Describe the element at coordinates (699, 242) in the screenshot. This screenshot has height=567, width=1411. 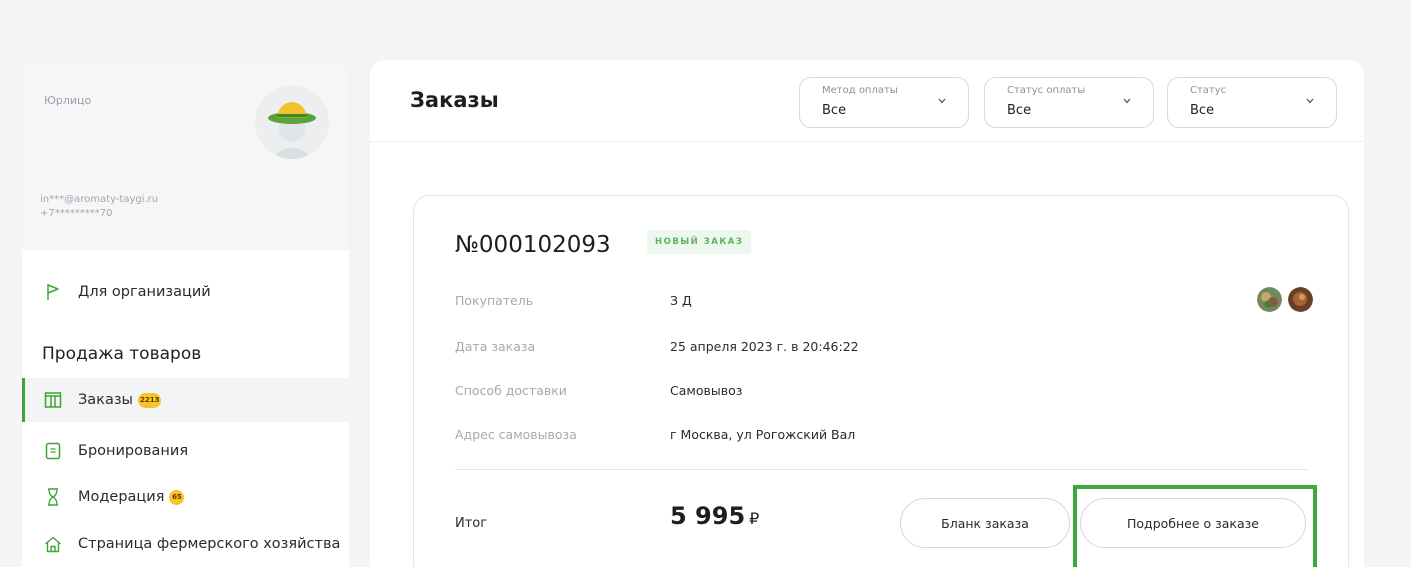
I see `status-badge: НОВЫЙ ЗАКАЗ` at that location.